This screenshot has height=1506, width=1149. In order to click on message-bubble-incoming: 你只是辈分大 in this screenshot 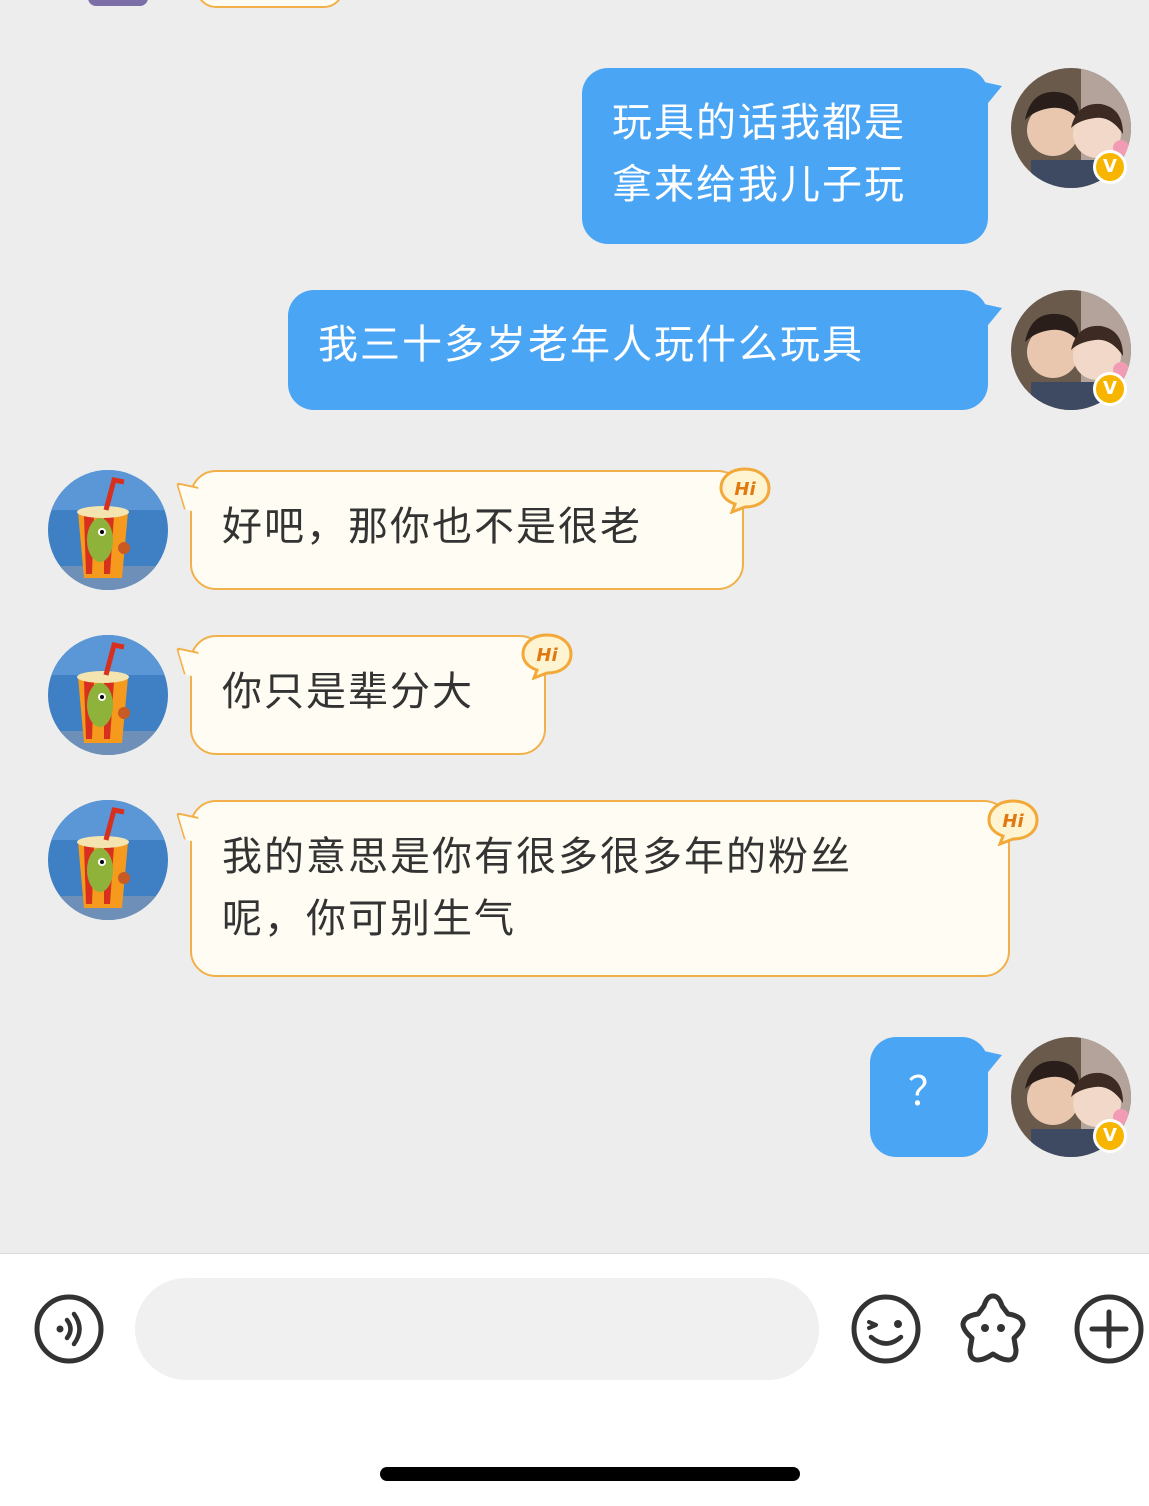, I will do `click(360, 695)`.